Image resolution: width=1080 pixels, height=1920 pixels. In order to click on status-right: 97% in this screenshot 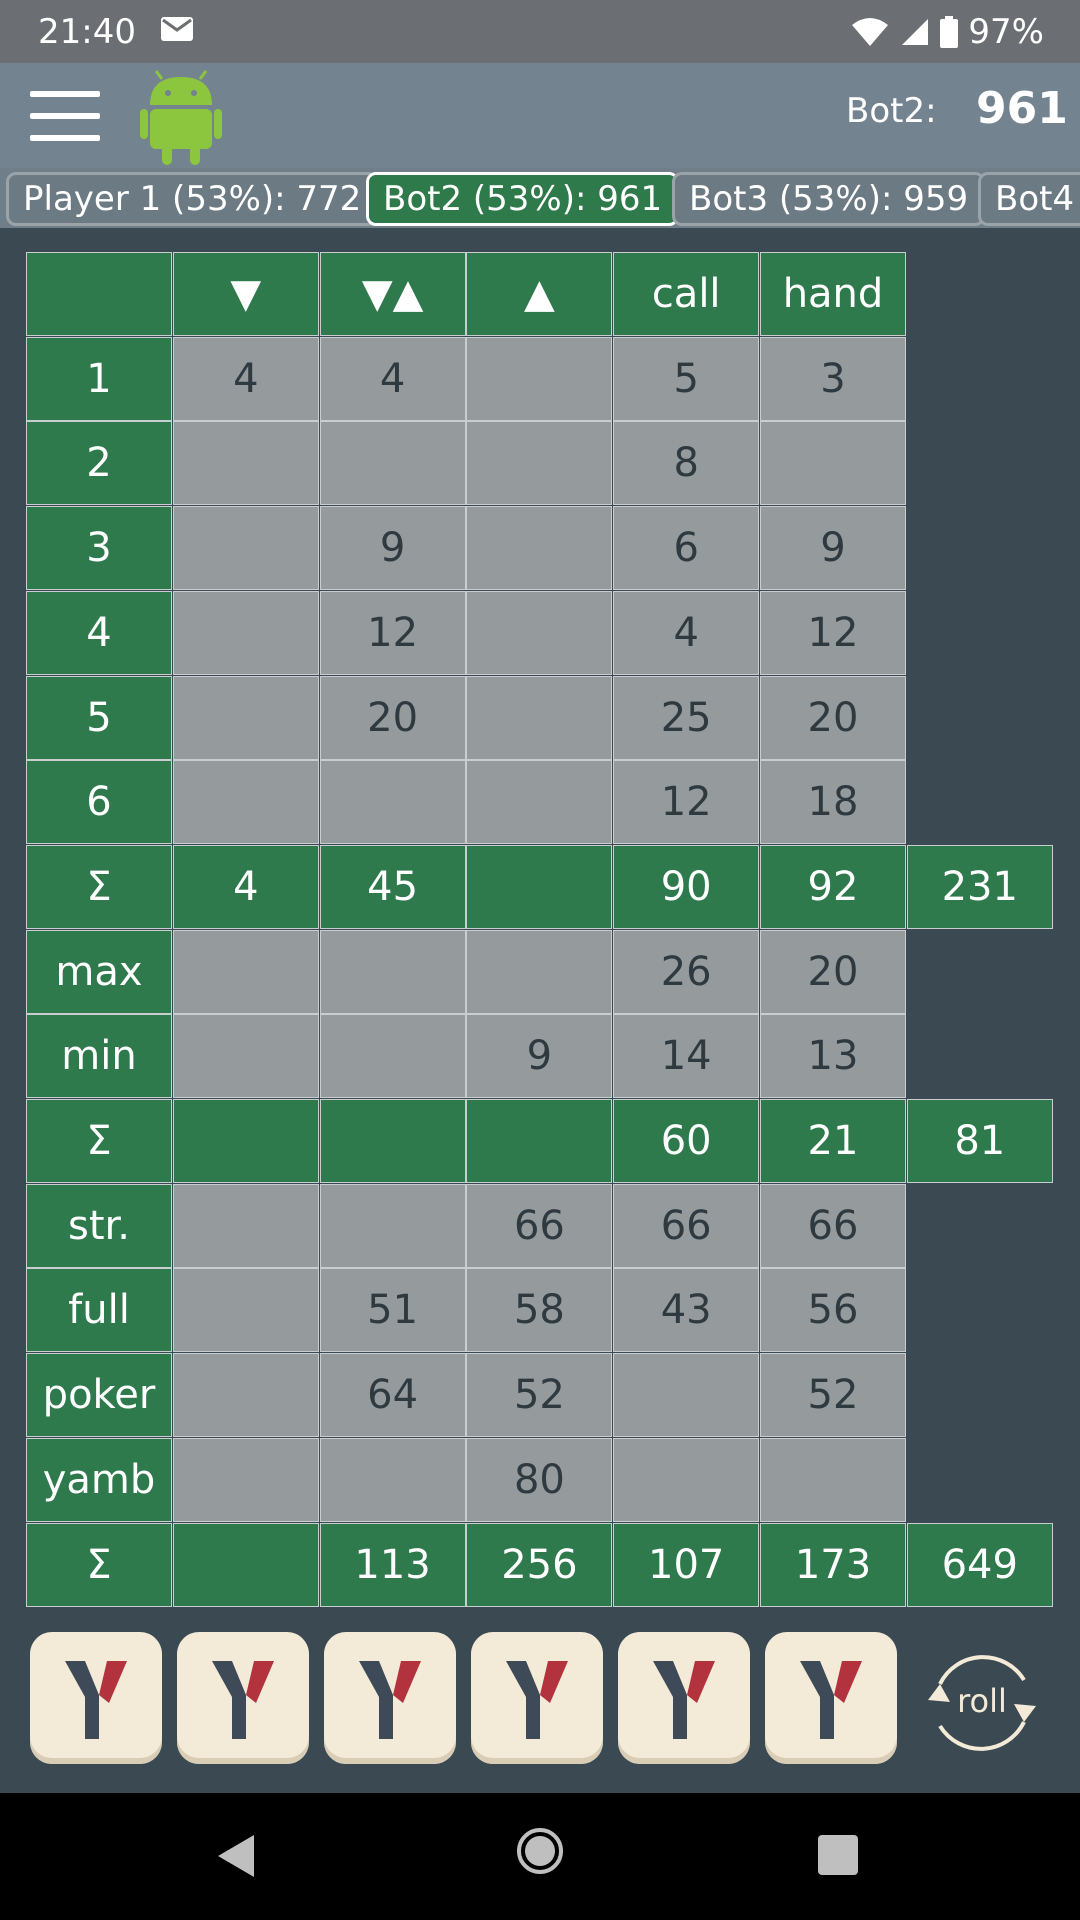, I will do `click(947, 32)`.